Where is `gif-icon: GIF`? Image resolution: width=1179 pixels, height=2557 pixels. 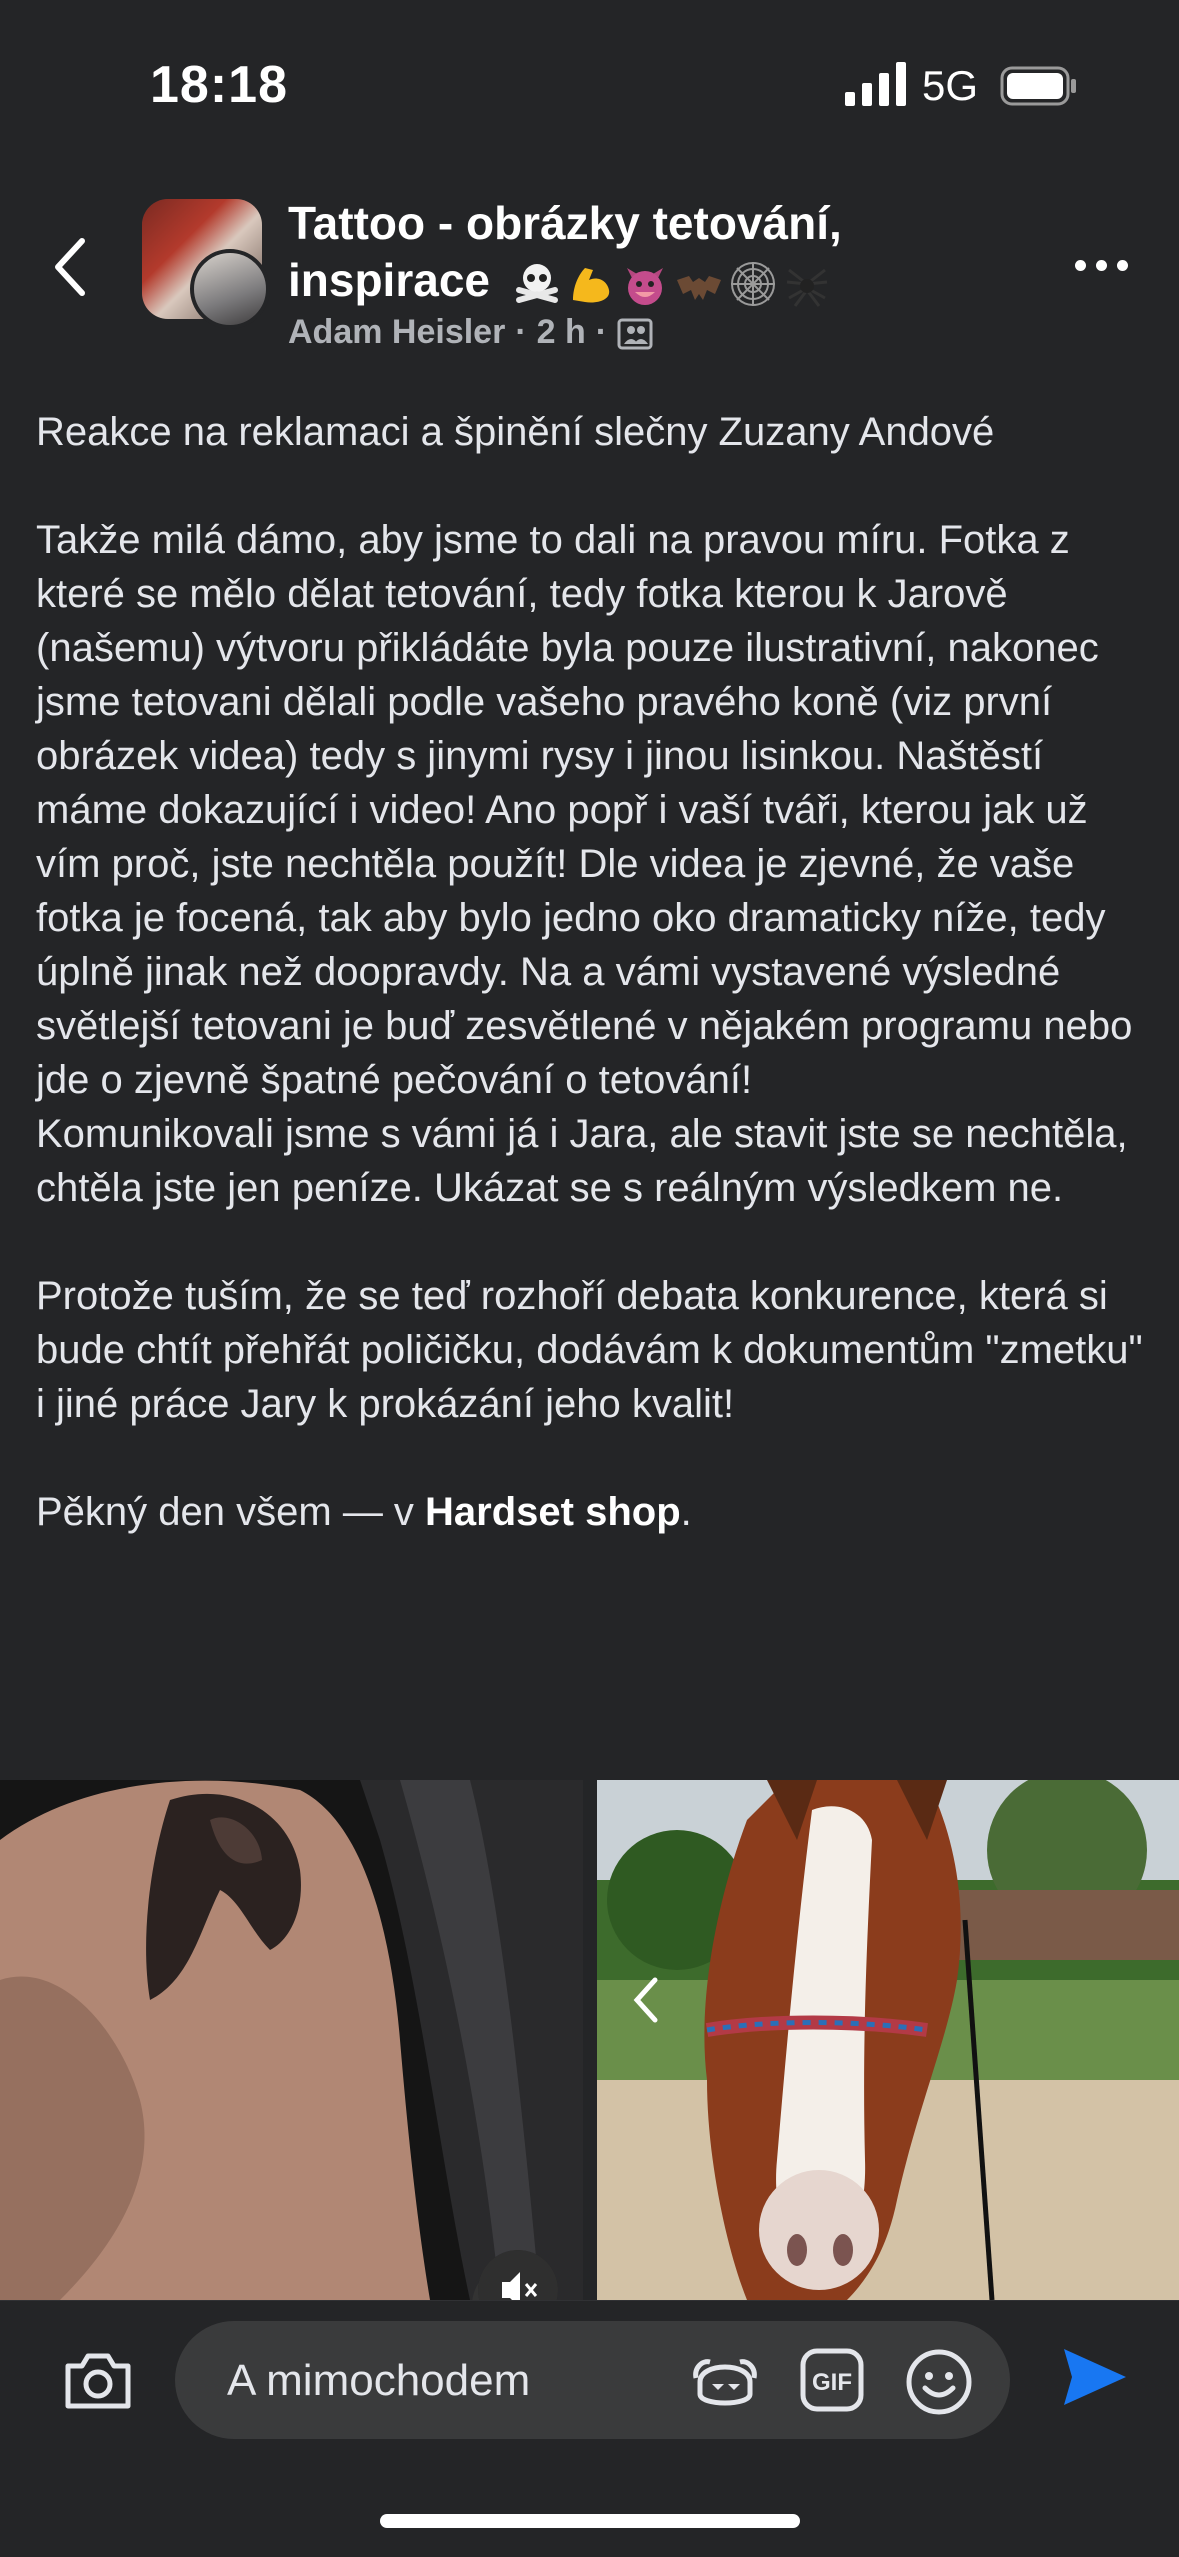
gif-icon: GIF is located at coordinates (832, 2380).